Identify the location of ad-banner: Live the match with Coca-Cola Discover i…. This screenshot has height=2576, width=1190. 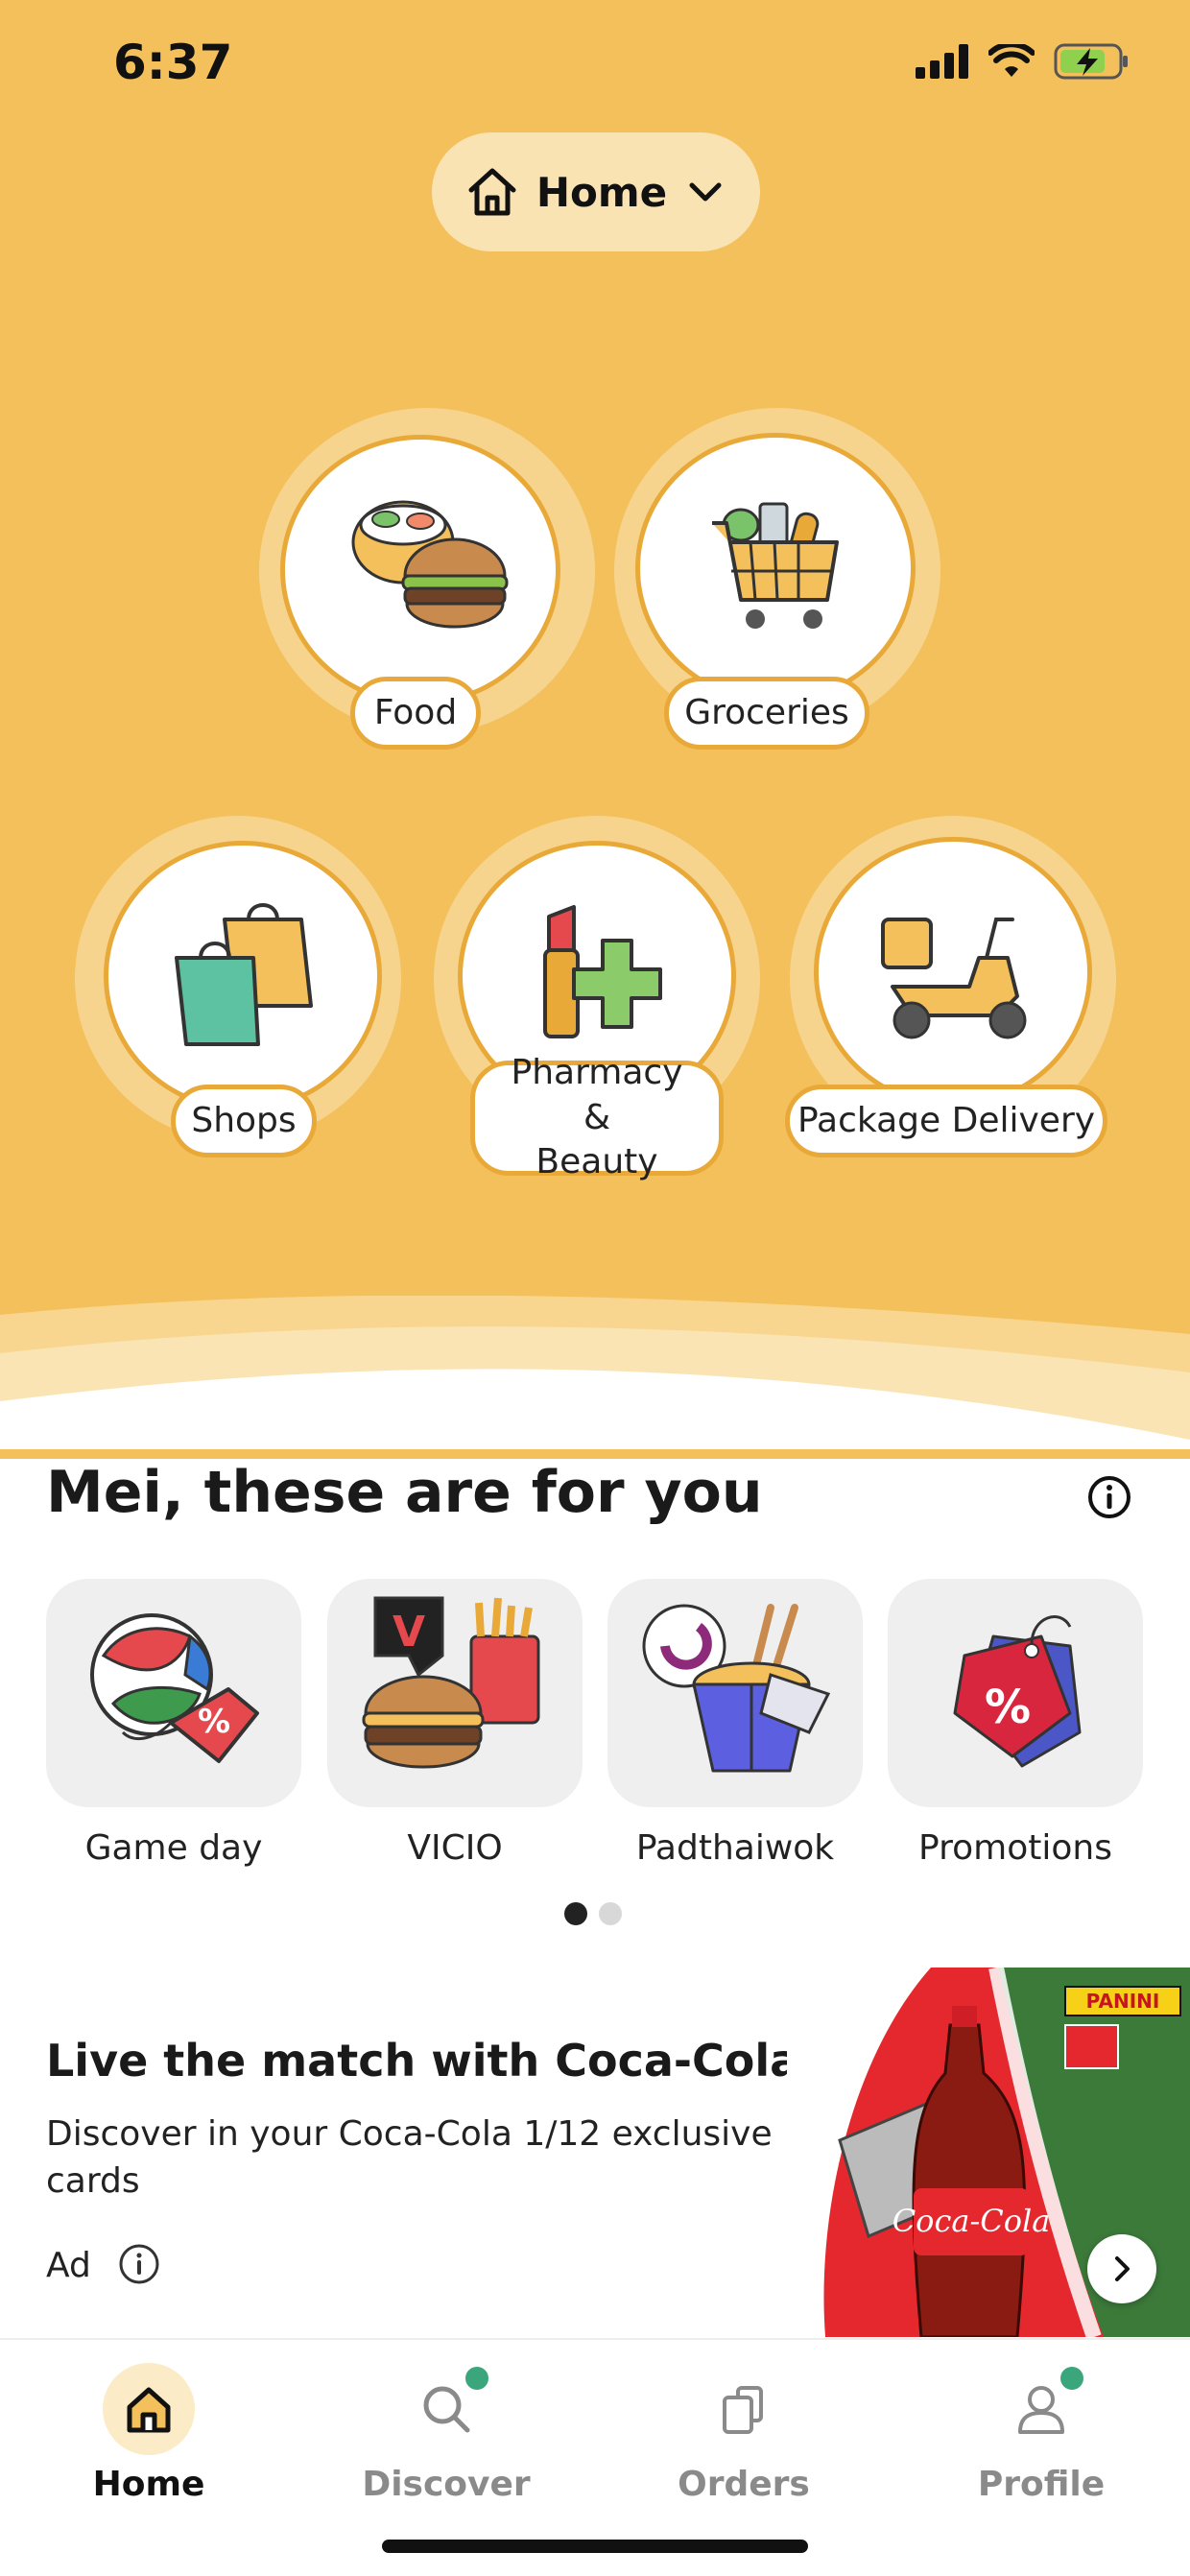
(595, 2152).